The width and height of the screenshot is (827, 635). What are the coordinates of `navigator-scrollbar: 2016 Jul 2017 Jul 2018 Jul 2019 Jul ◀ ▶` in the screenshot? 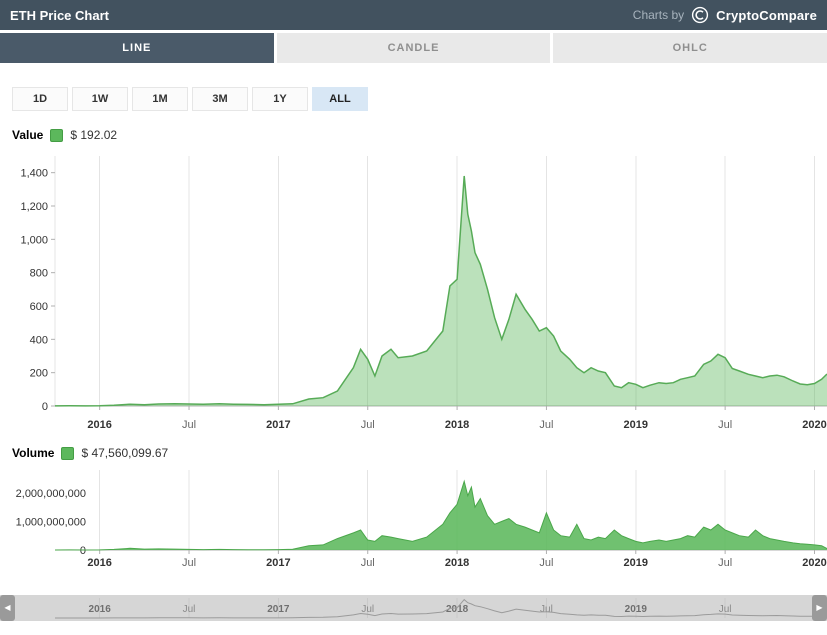 It's located at (413, 608).